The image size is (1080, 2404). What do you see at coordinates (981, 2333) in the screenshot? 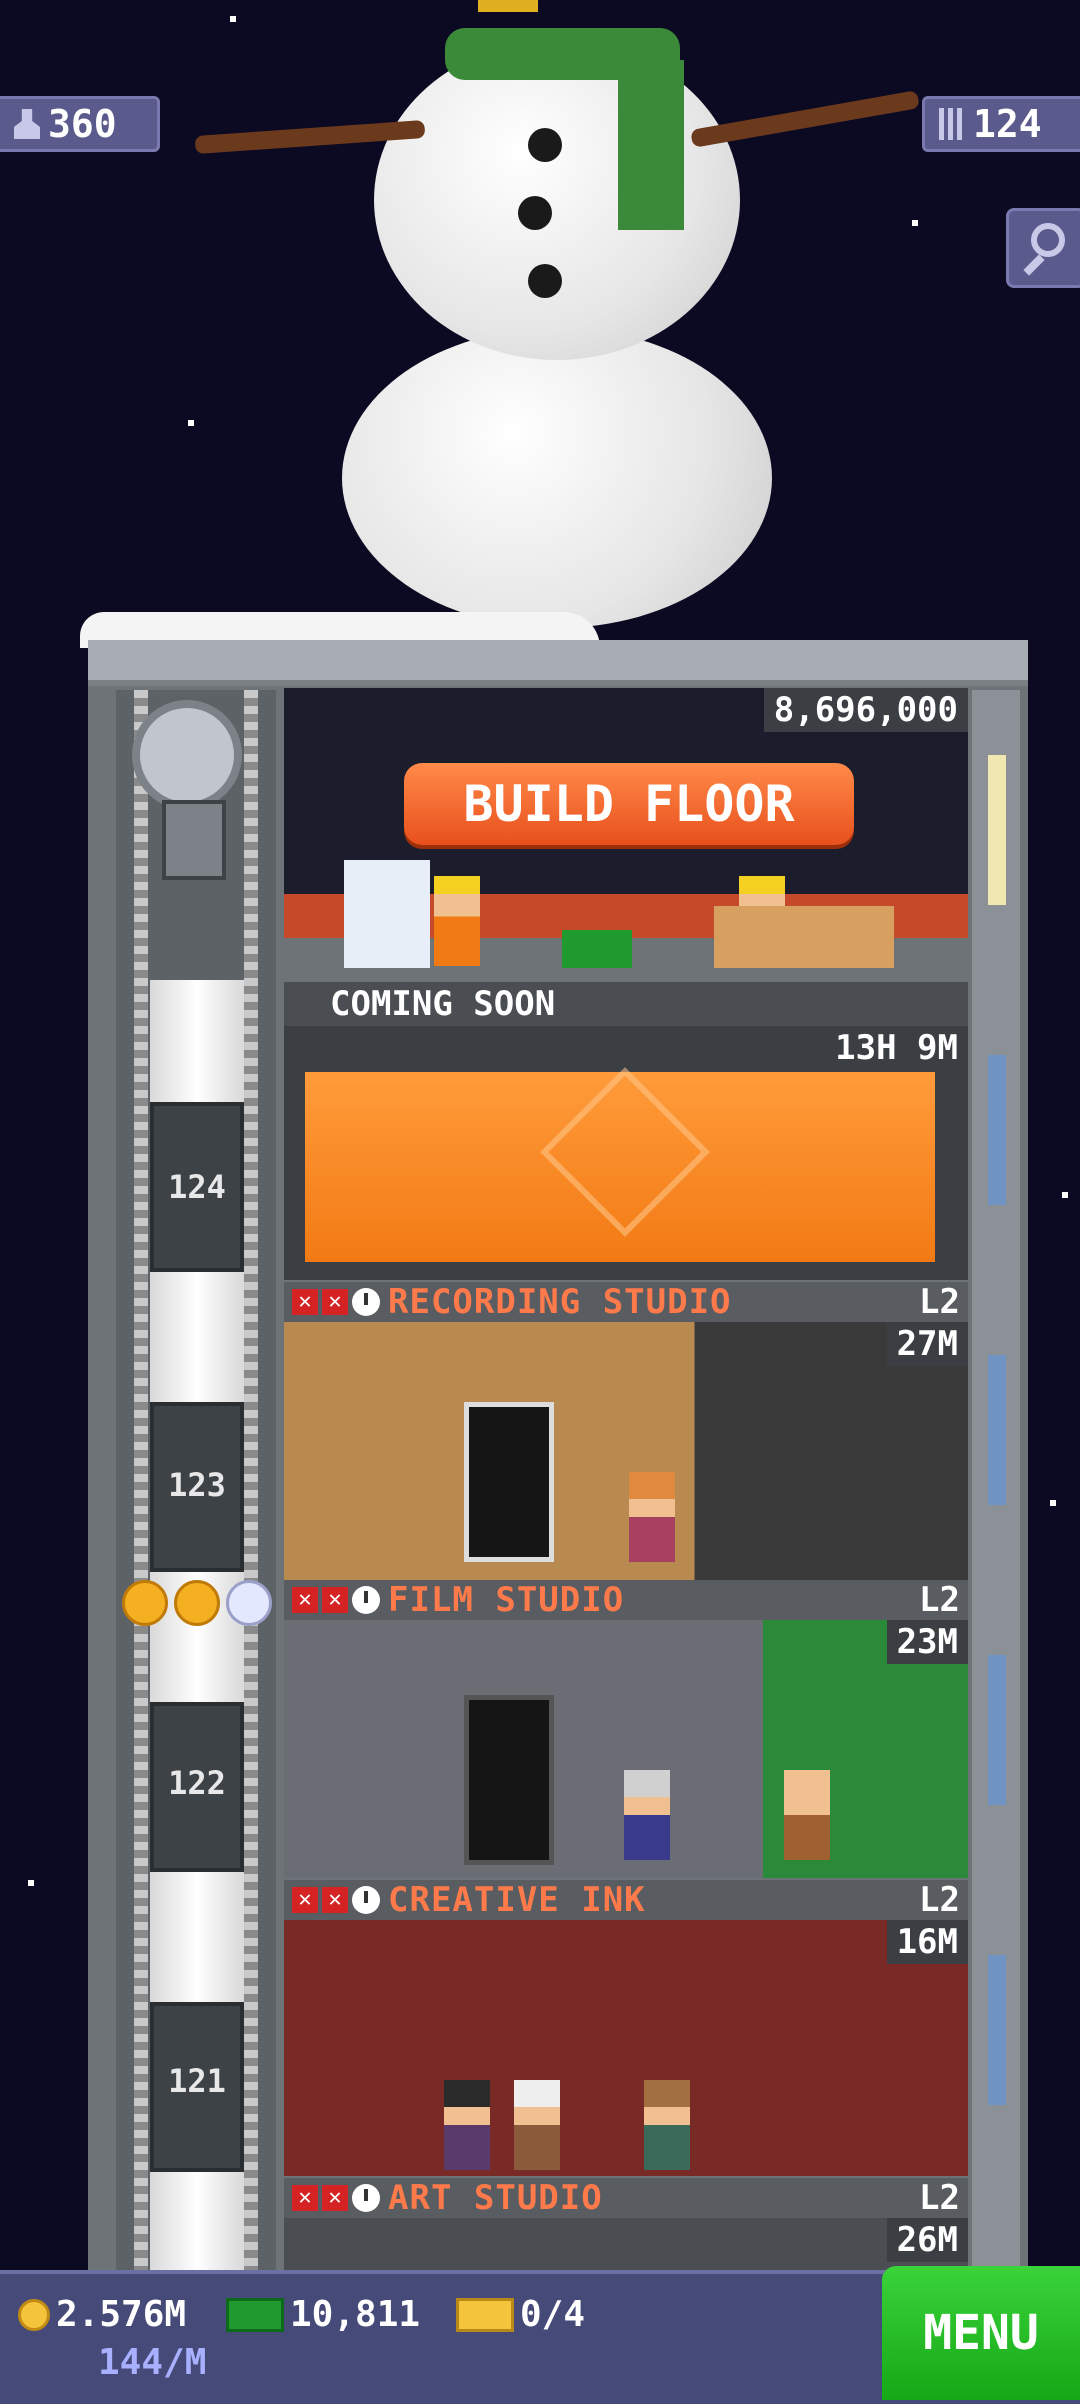
I see `menu-button: MENU` at bounding box center [981, 2333].